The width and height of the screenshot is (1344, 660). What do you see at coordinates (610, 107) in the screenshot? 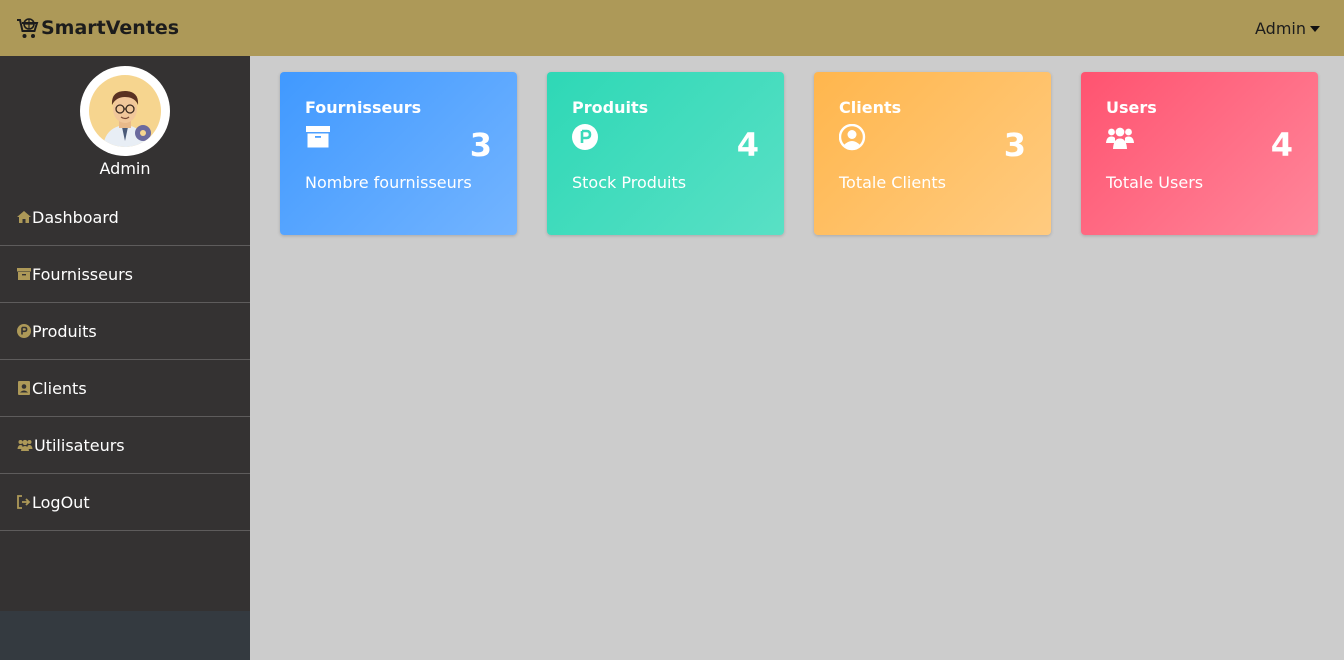
I see `card-title: Produits` at bounding box center [610, 107].